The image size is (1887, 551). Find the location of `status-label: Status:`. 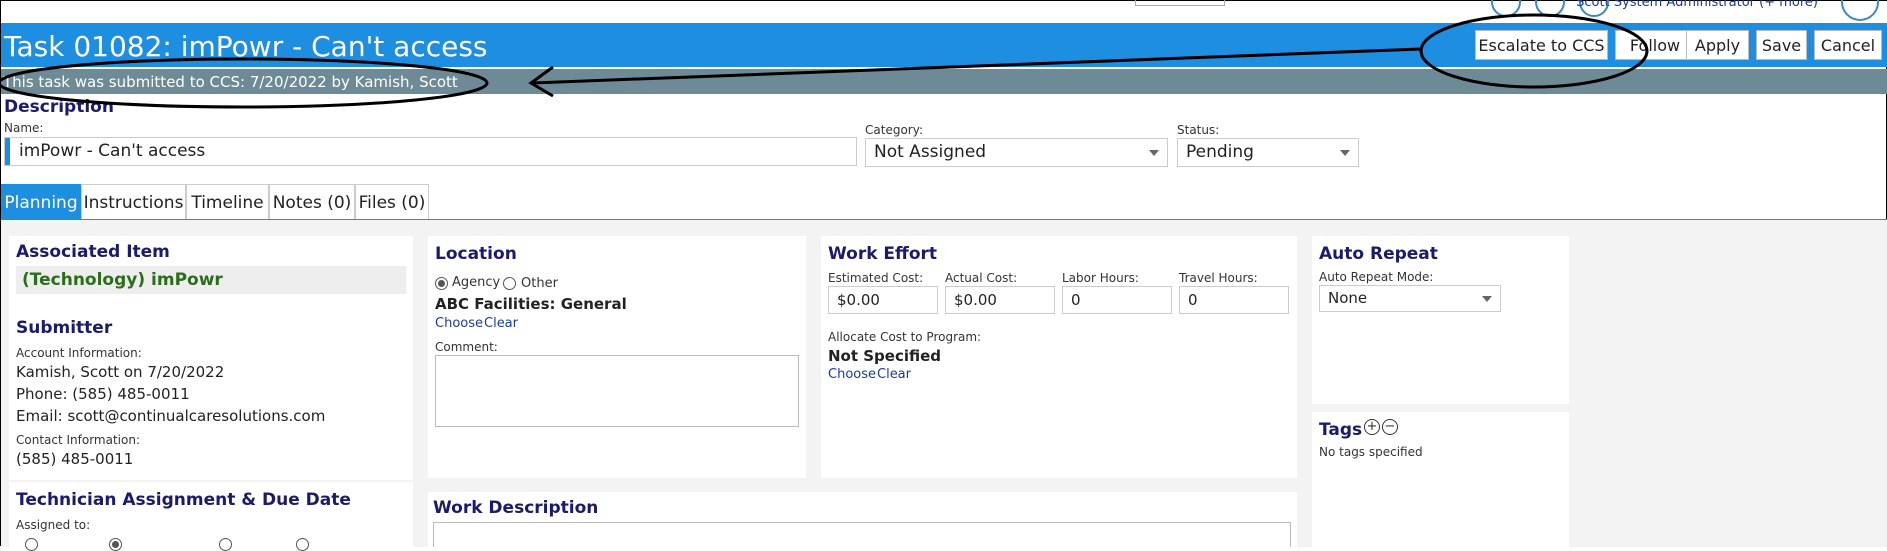

status-label: Status: is located at coordinates (1198, 130).